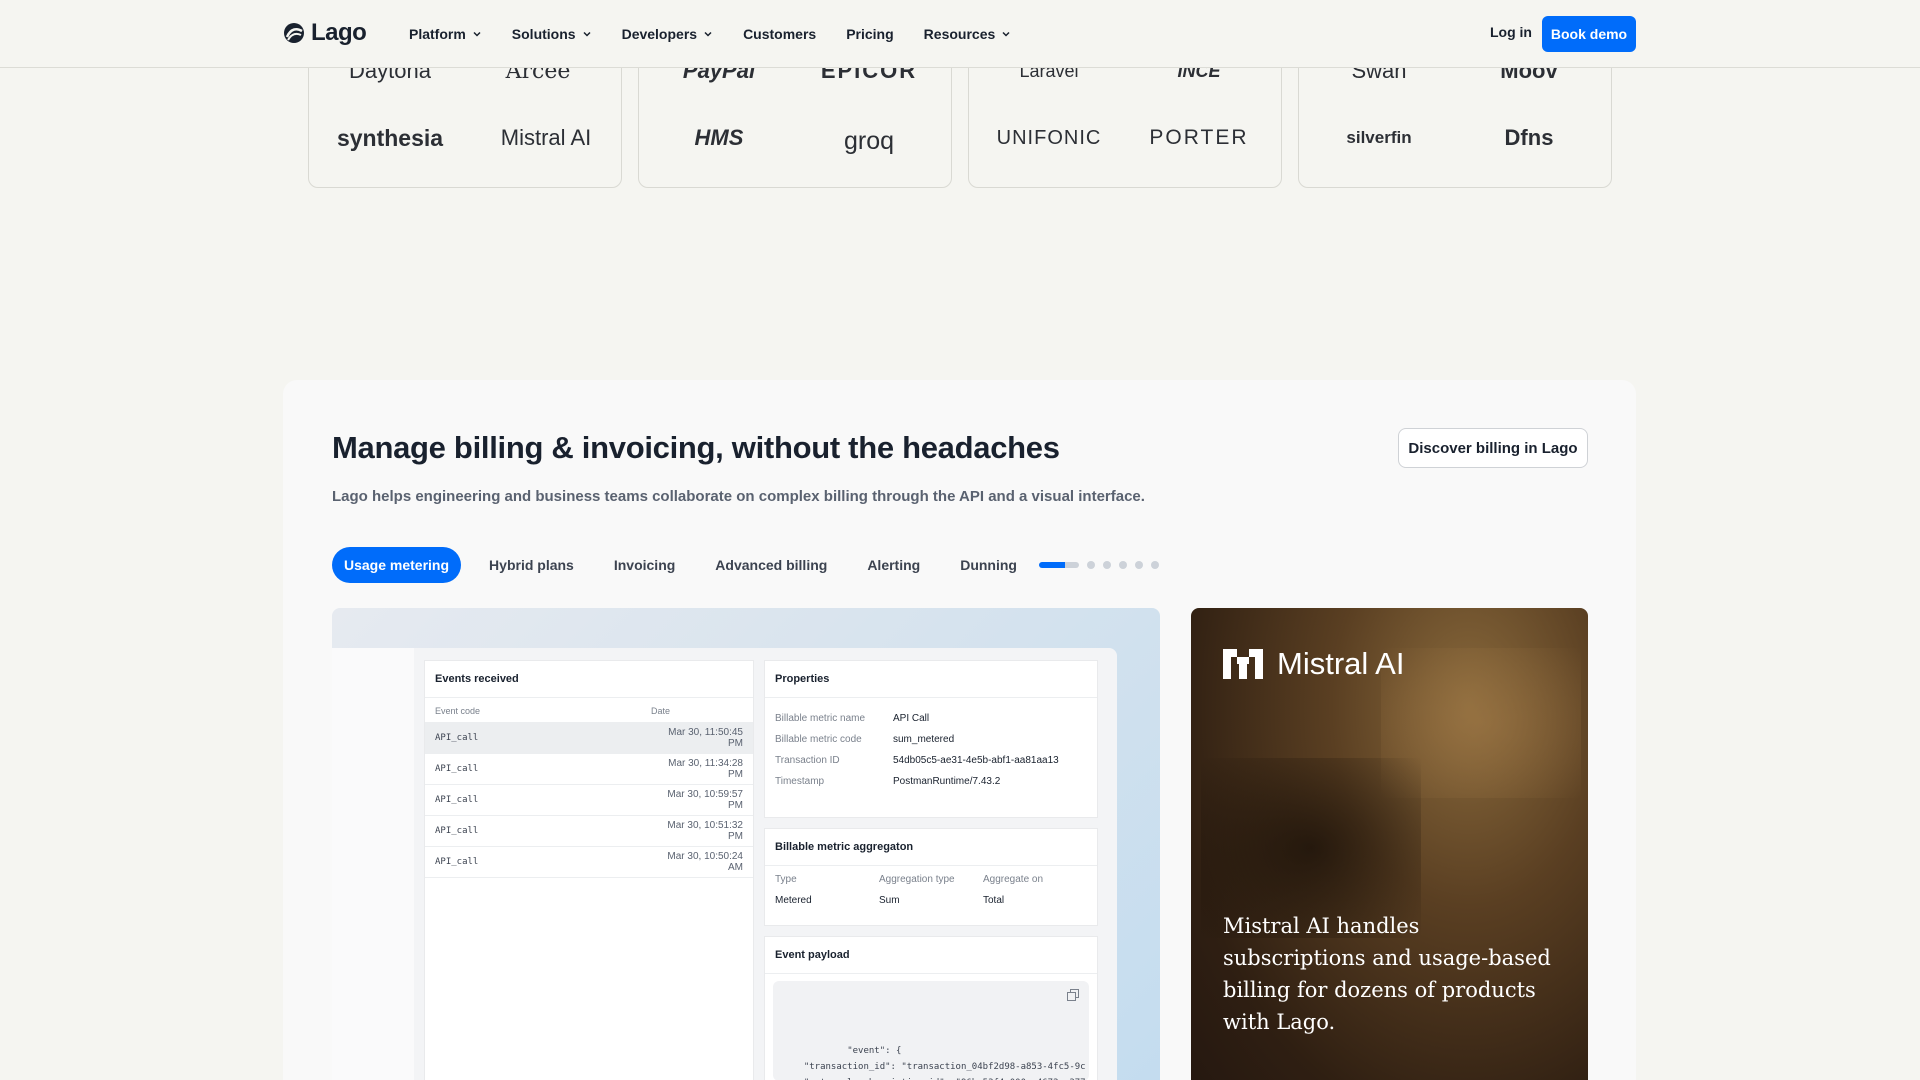 The height and width of the screenshot is (1080, 1920). I want to click on property-label: Billable metric code, so click(818, 739).